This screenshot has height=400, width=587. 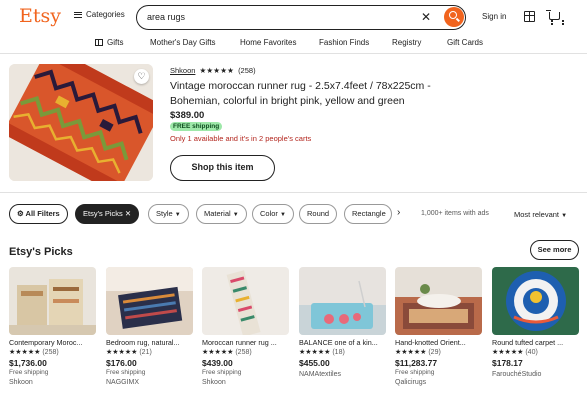 I want to click on ad-price: $389.00, so click(x=187, y=115).